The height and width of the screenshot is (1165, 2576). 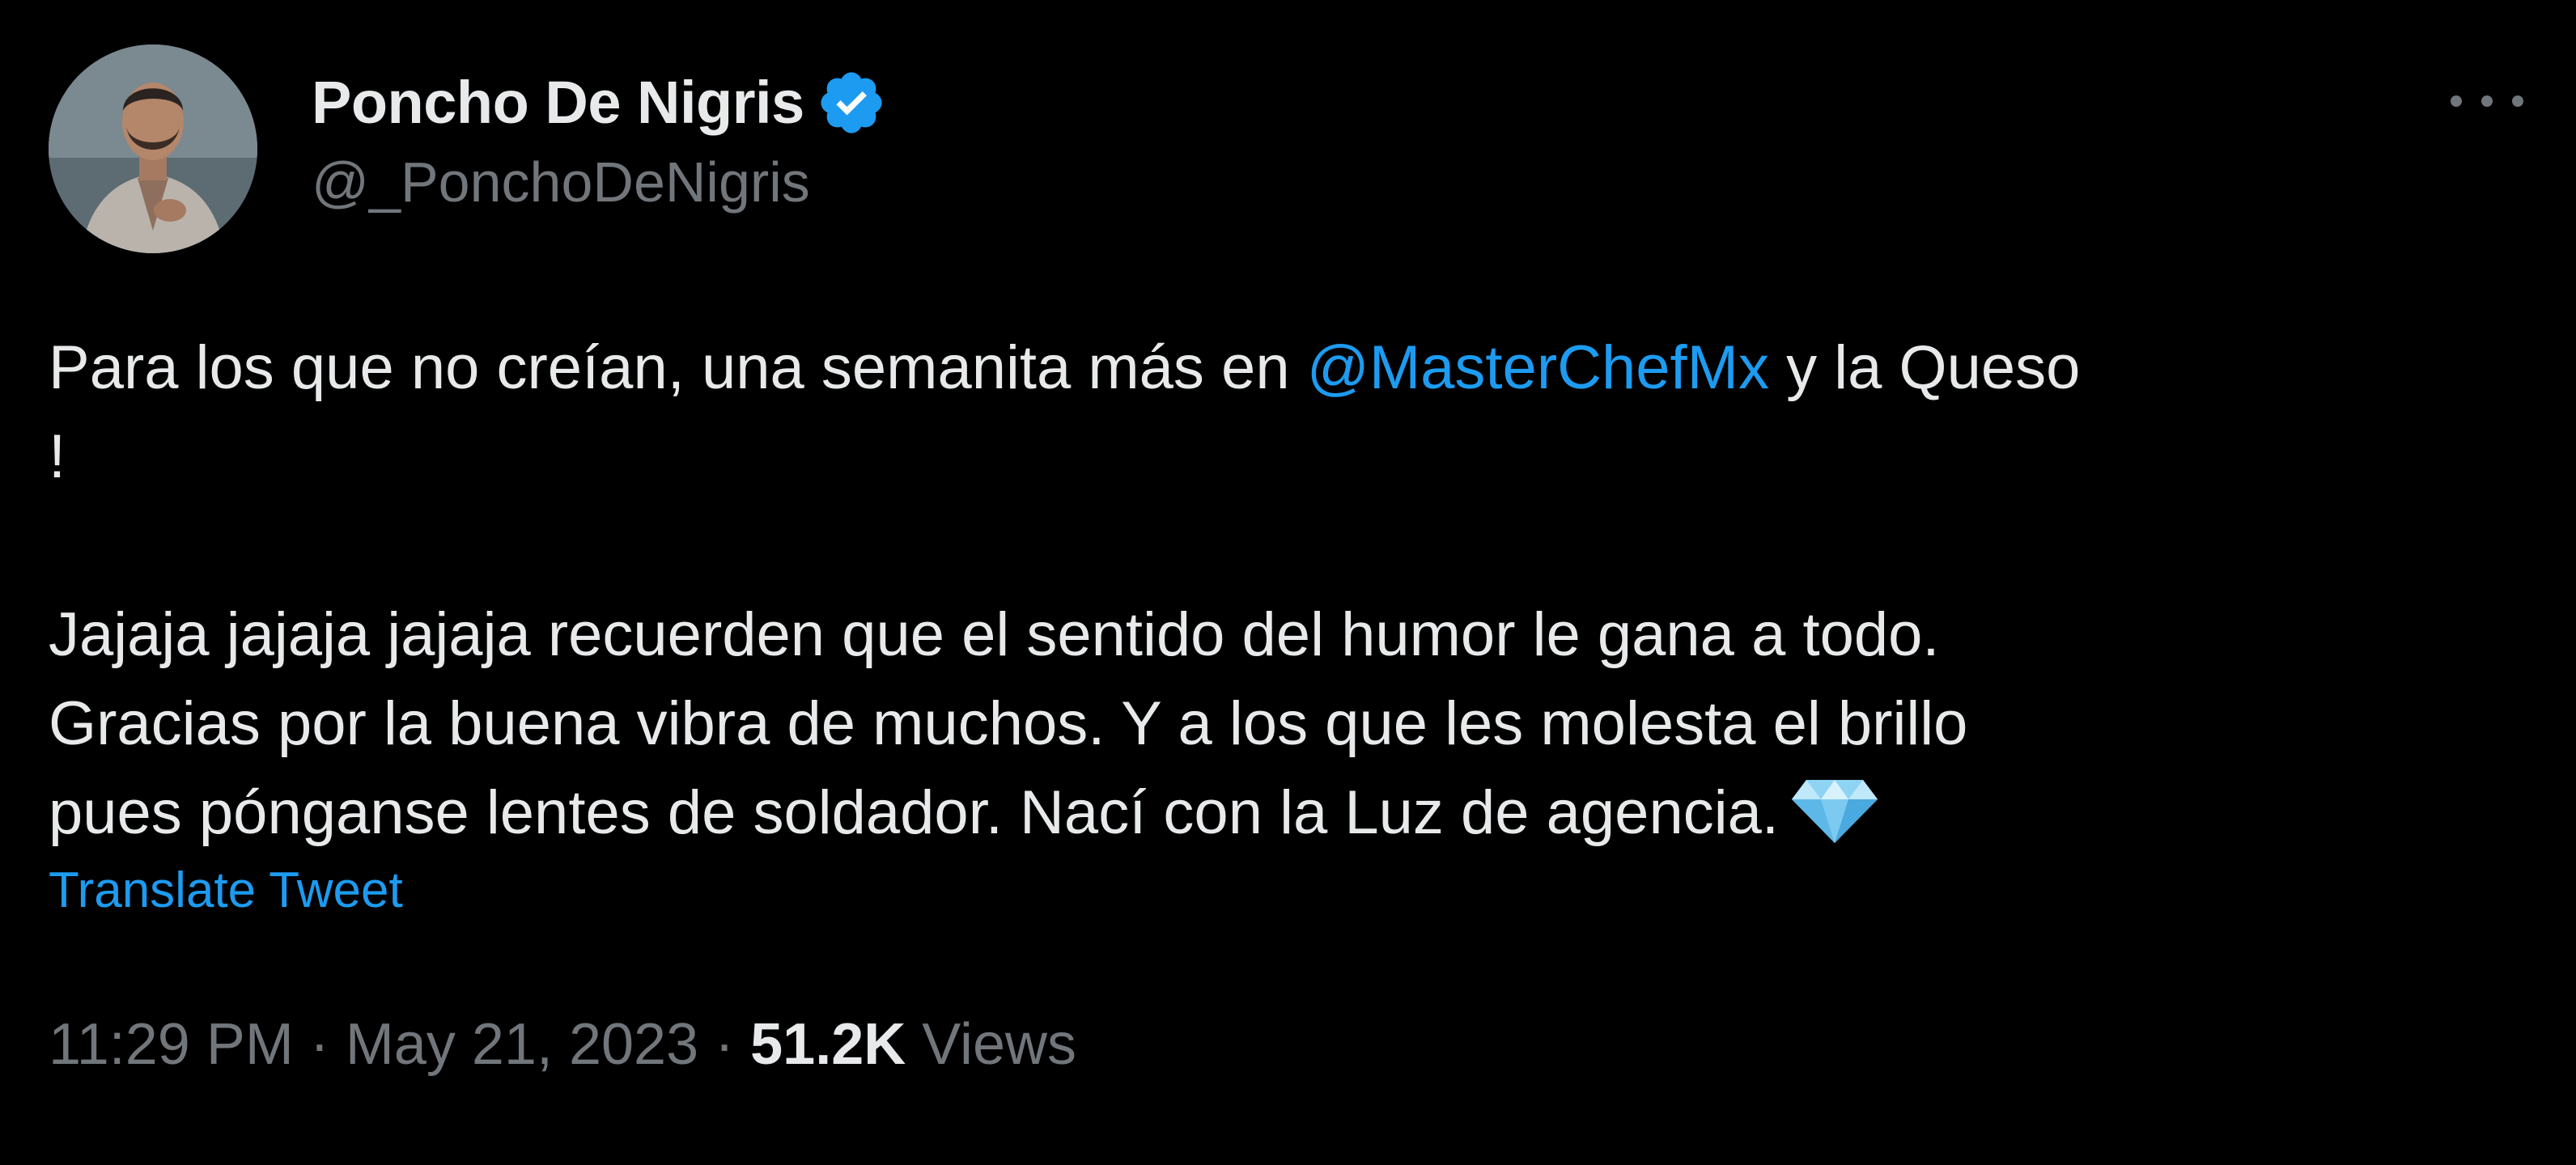 What do you see at coordinates (1834, 812) in the screenshot?
I see `gem-stone-icon` at bounding box center [1834, 812].